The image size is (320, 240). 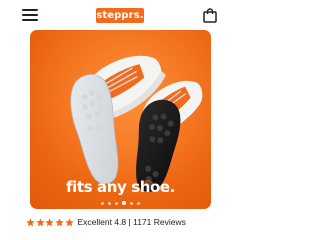 I want to click on rating-summary: Excellent 4.8 | 1171 Reviews, so click(x=106, y=222).